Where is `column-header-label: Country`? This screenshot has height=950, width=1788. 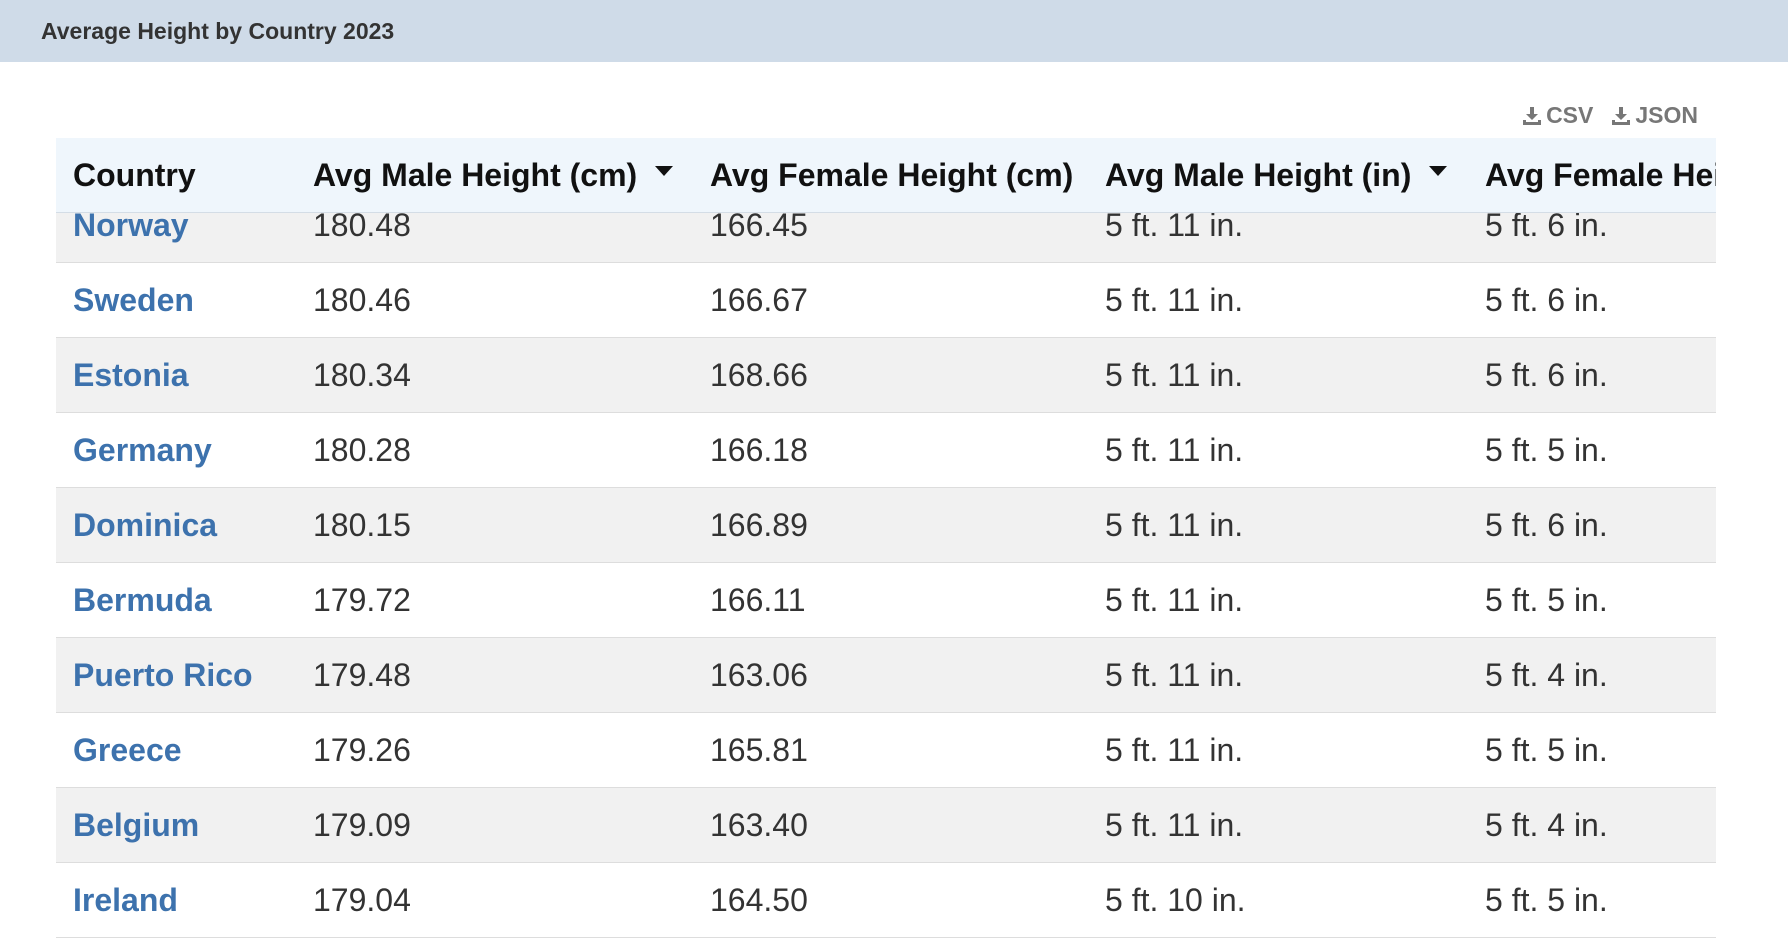
column-header-label: Country is located at coordinates (134, 174).